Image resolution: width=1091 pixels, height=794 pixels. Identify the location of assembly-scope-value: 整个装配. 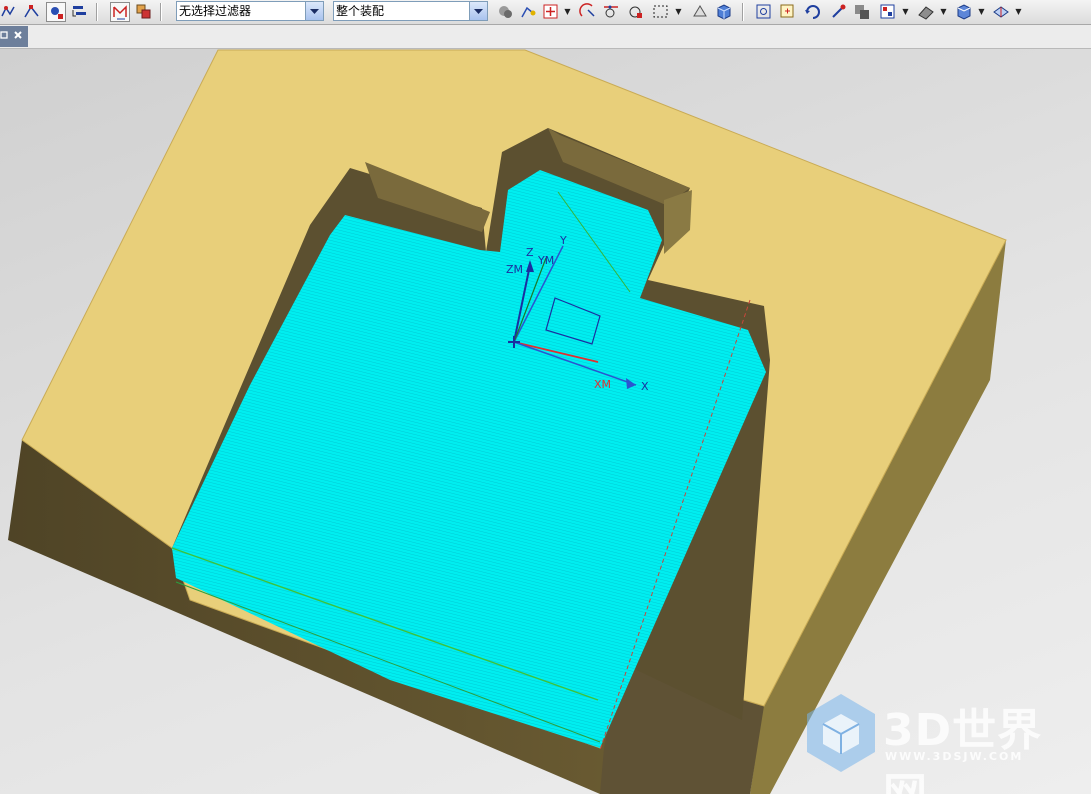
(360, 11).